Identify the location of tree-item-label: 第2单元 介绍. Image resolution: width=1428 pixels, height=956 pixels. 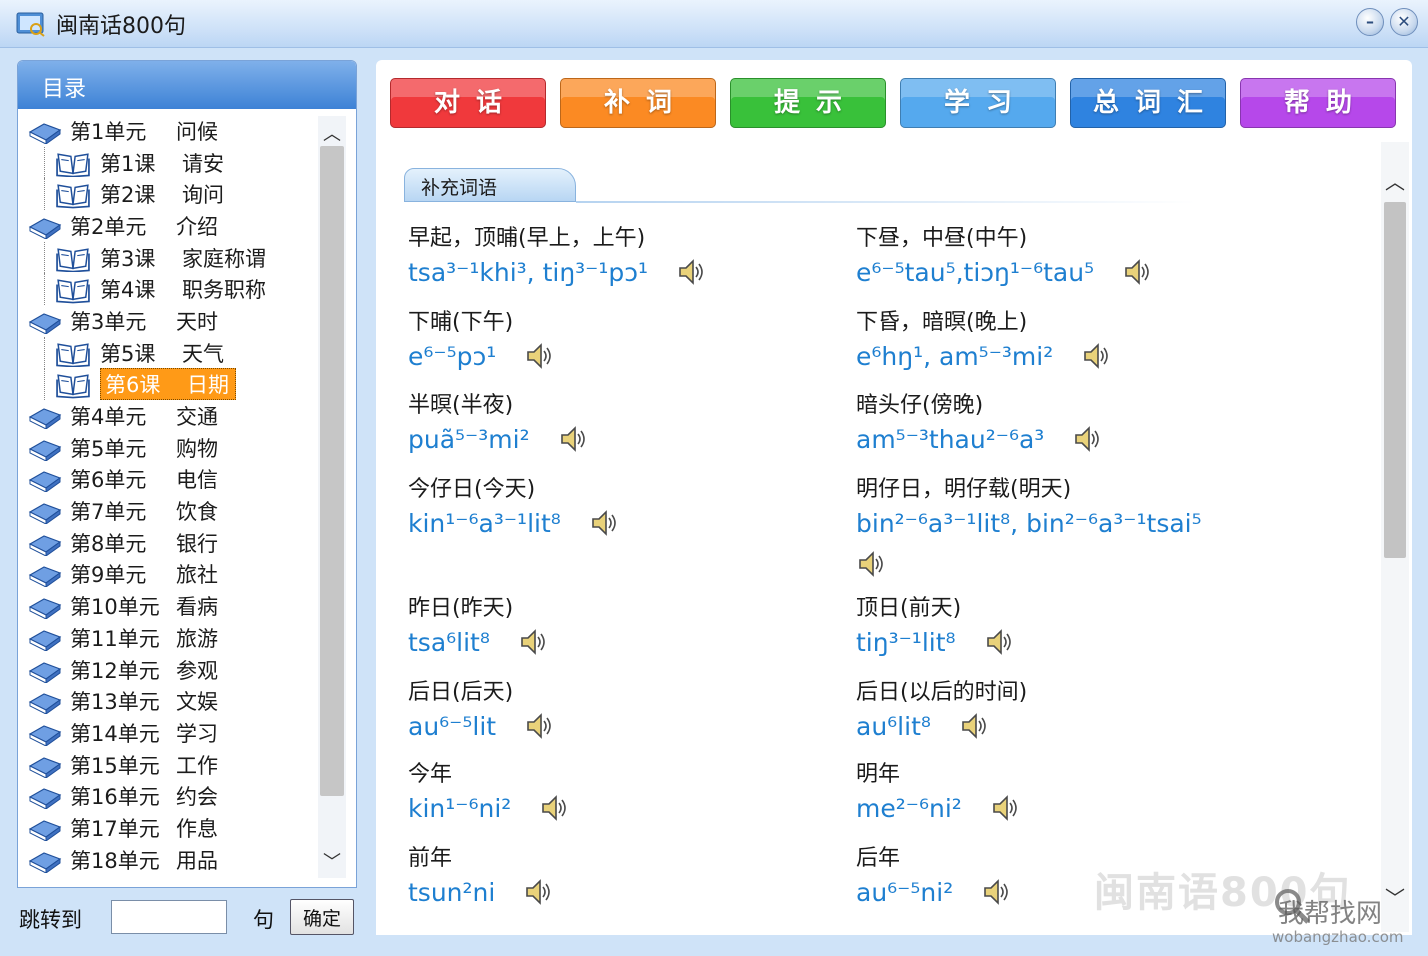
(144, 226).